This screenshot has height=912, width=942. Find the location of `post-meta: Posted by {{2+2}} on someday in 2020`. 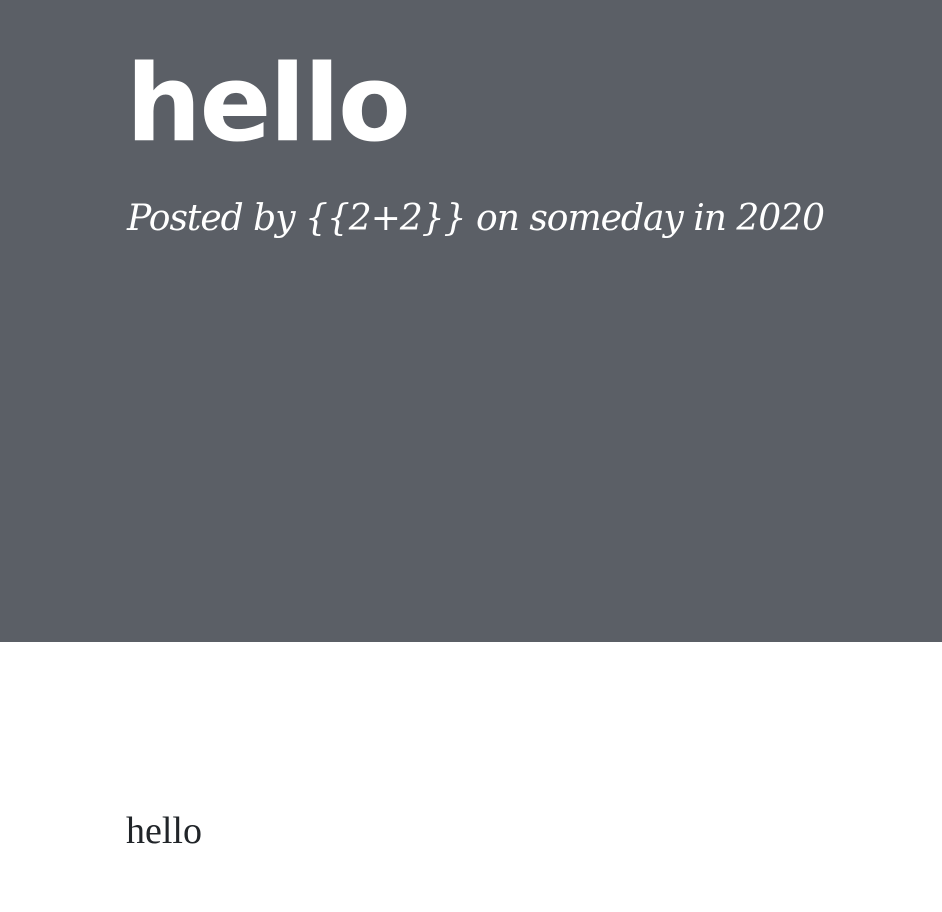

post-meta: Posted by {{2+2}} on someday in 2020 is located at coordinates (476, 218).